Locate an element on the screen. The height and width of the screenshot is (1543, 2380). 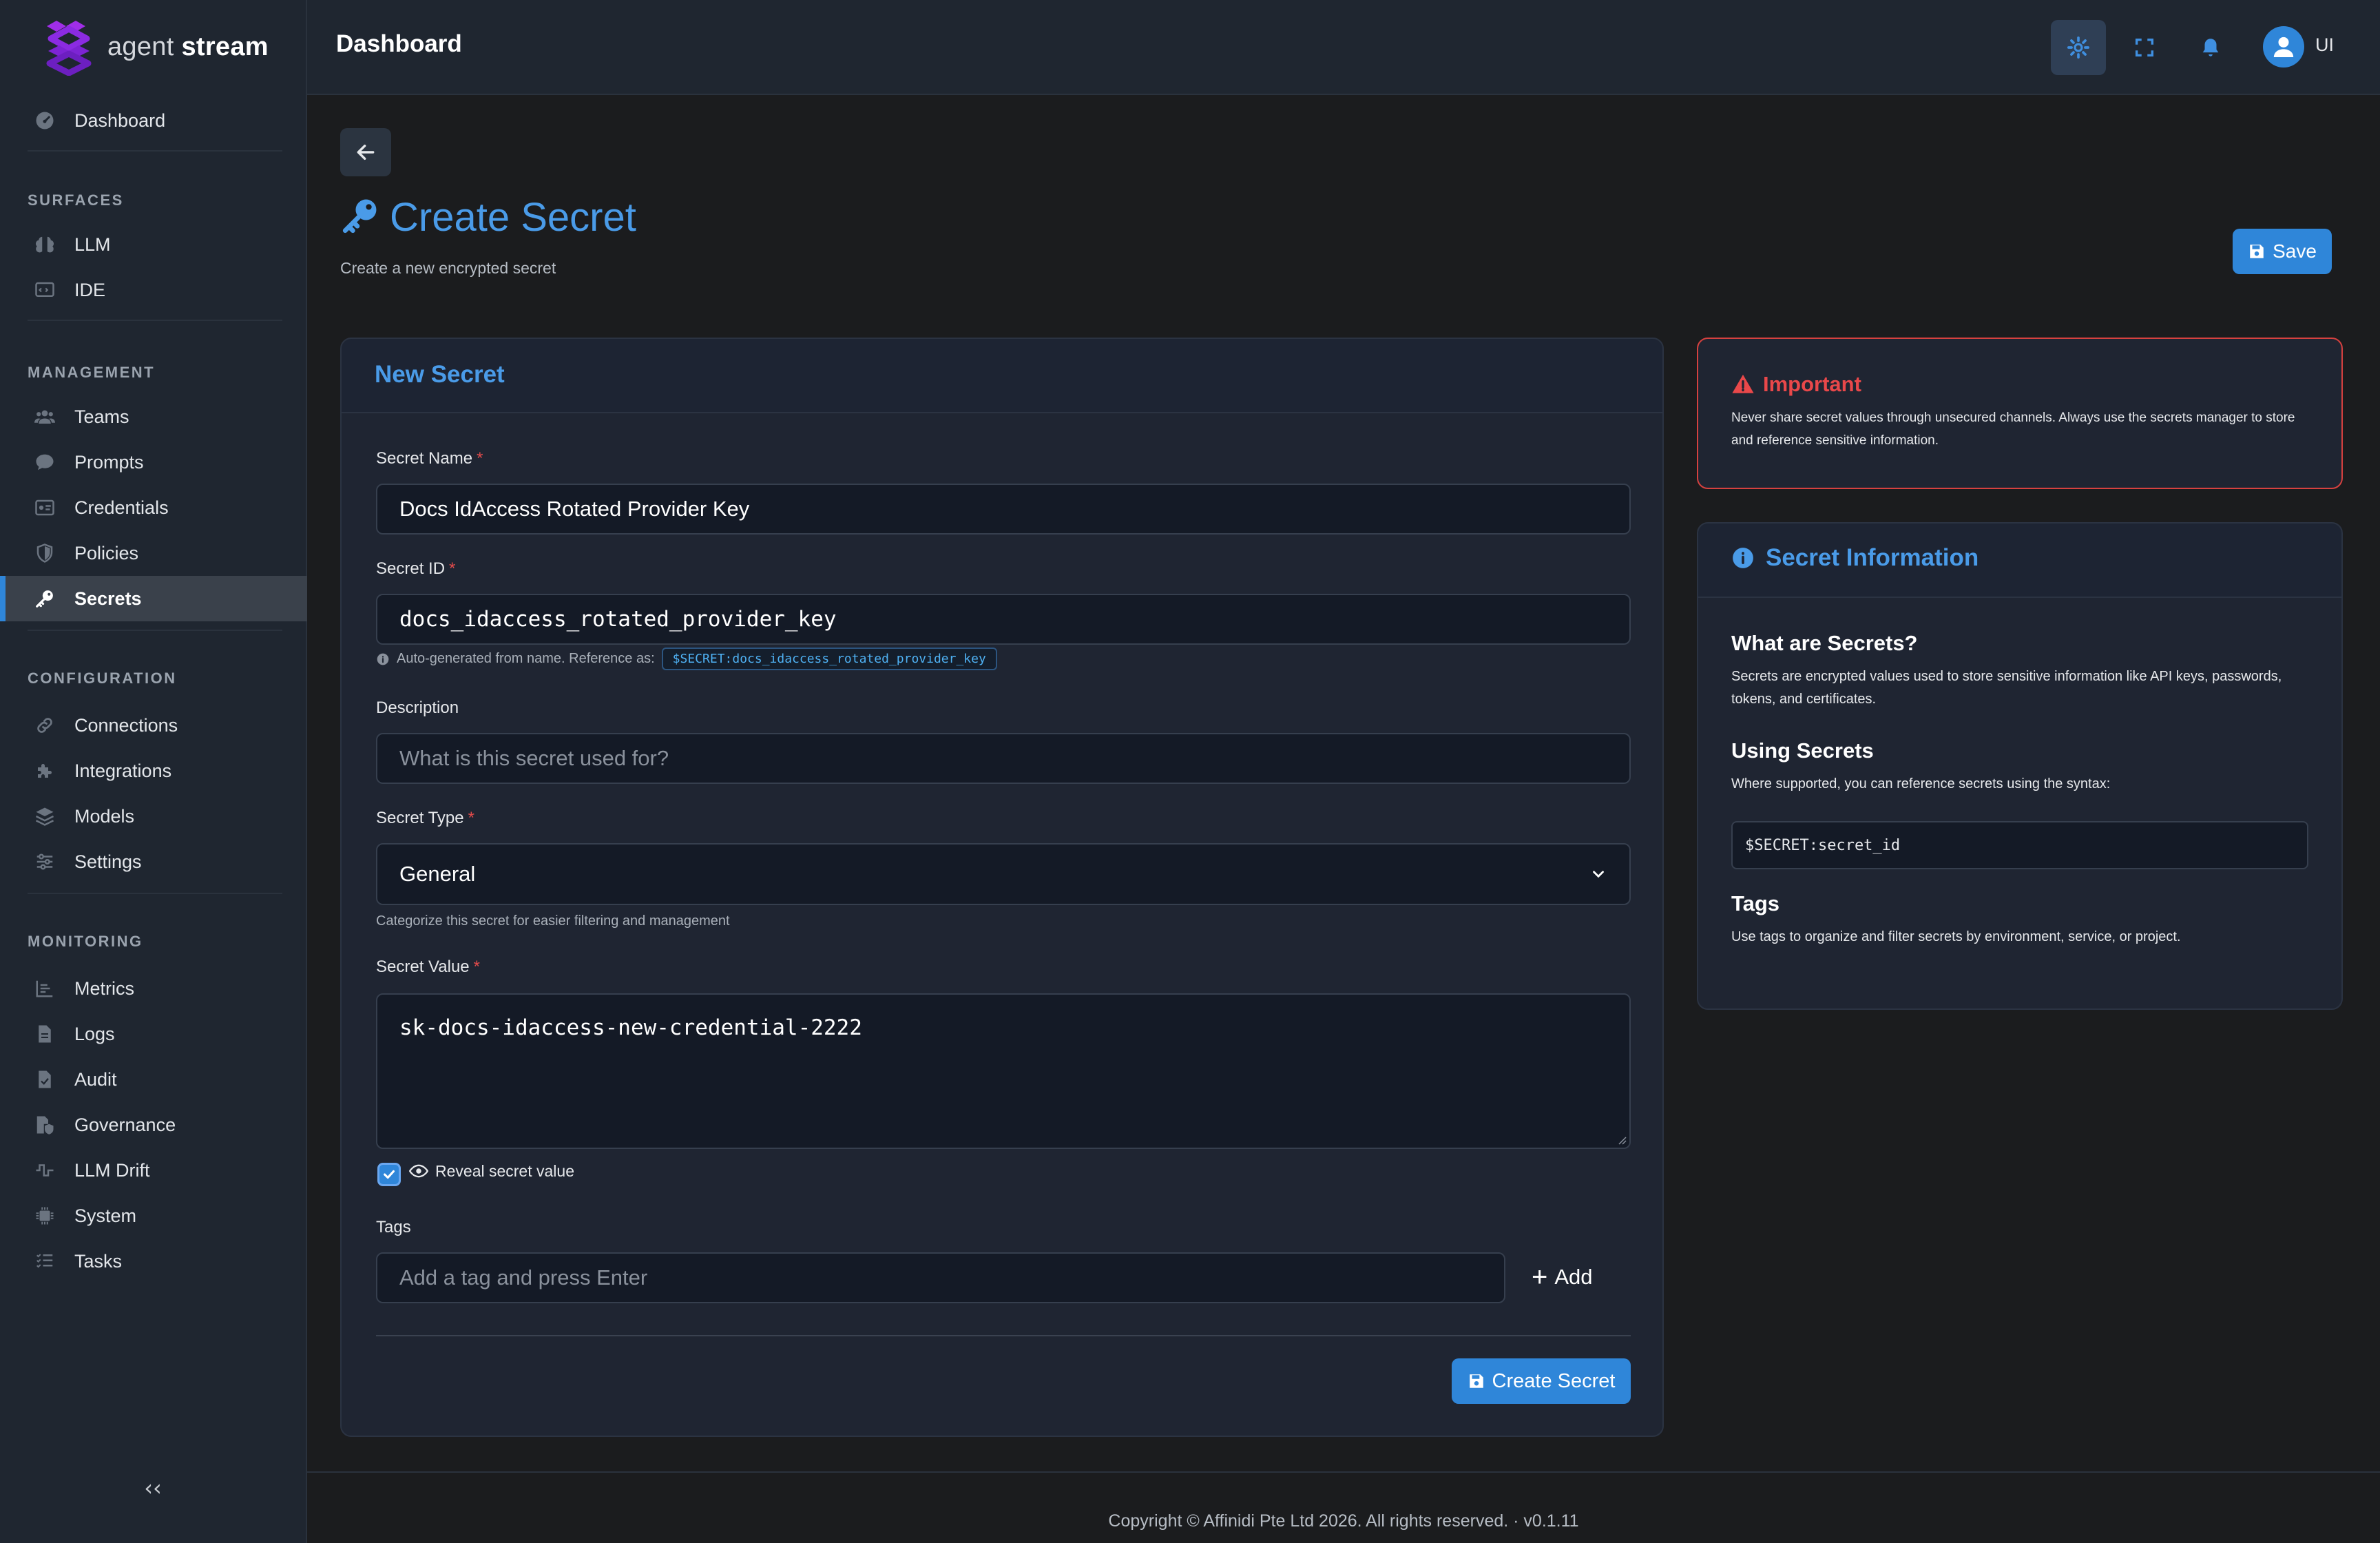
sidebar-item-label: Metrics is located at coordinates (104, 988).